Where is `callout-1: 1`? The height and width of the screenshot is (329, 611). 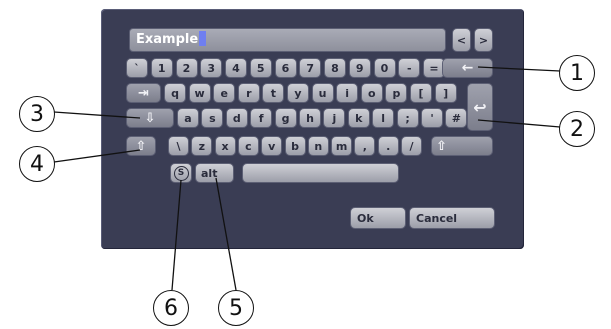 callout-1: 1 is located at coordinates (577, 73).